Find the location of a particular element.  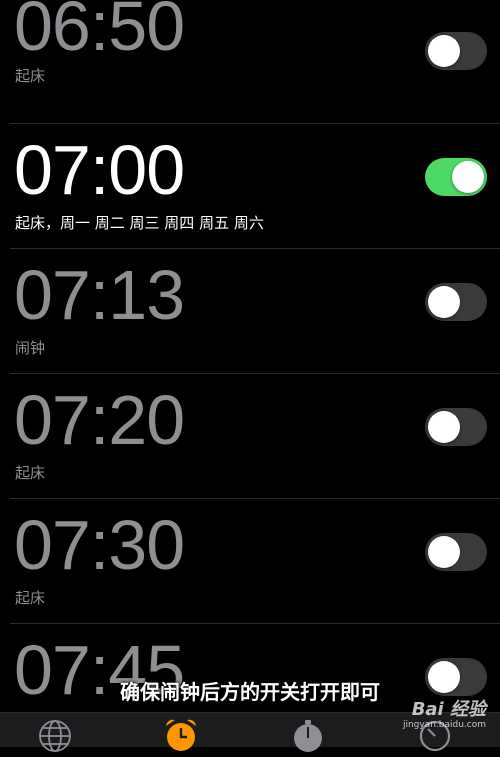

baidu-jingyan-watermark: Bai 经验 jingyan.baidu.com is located at coordinates (444, 715).